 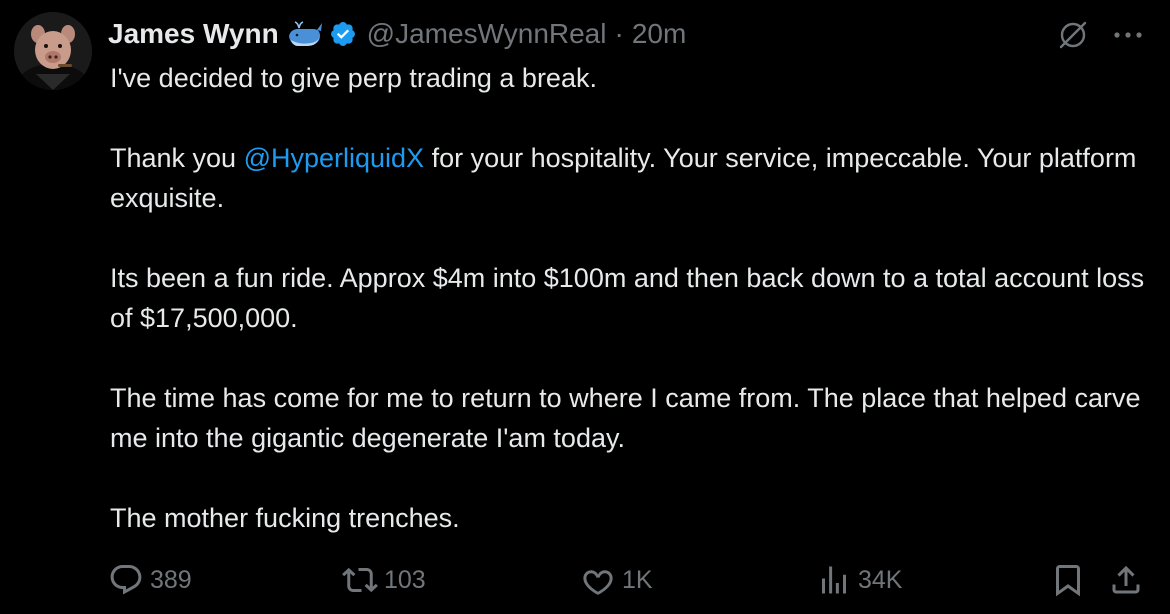 I want to click on bookmark-button, so click(x=1071, y=580).